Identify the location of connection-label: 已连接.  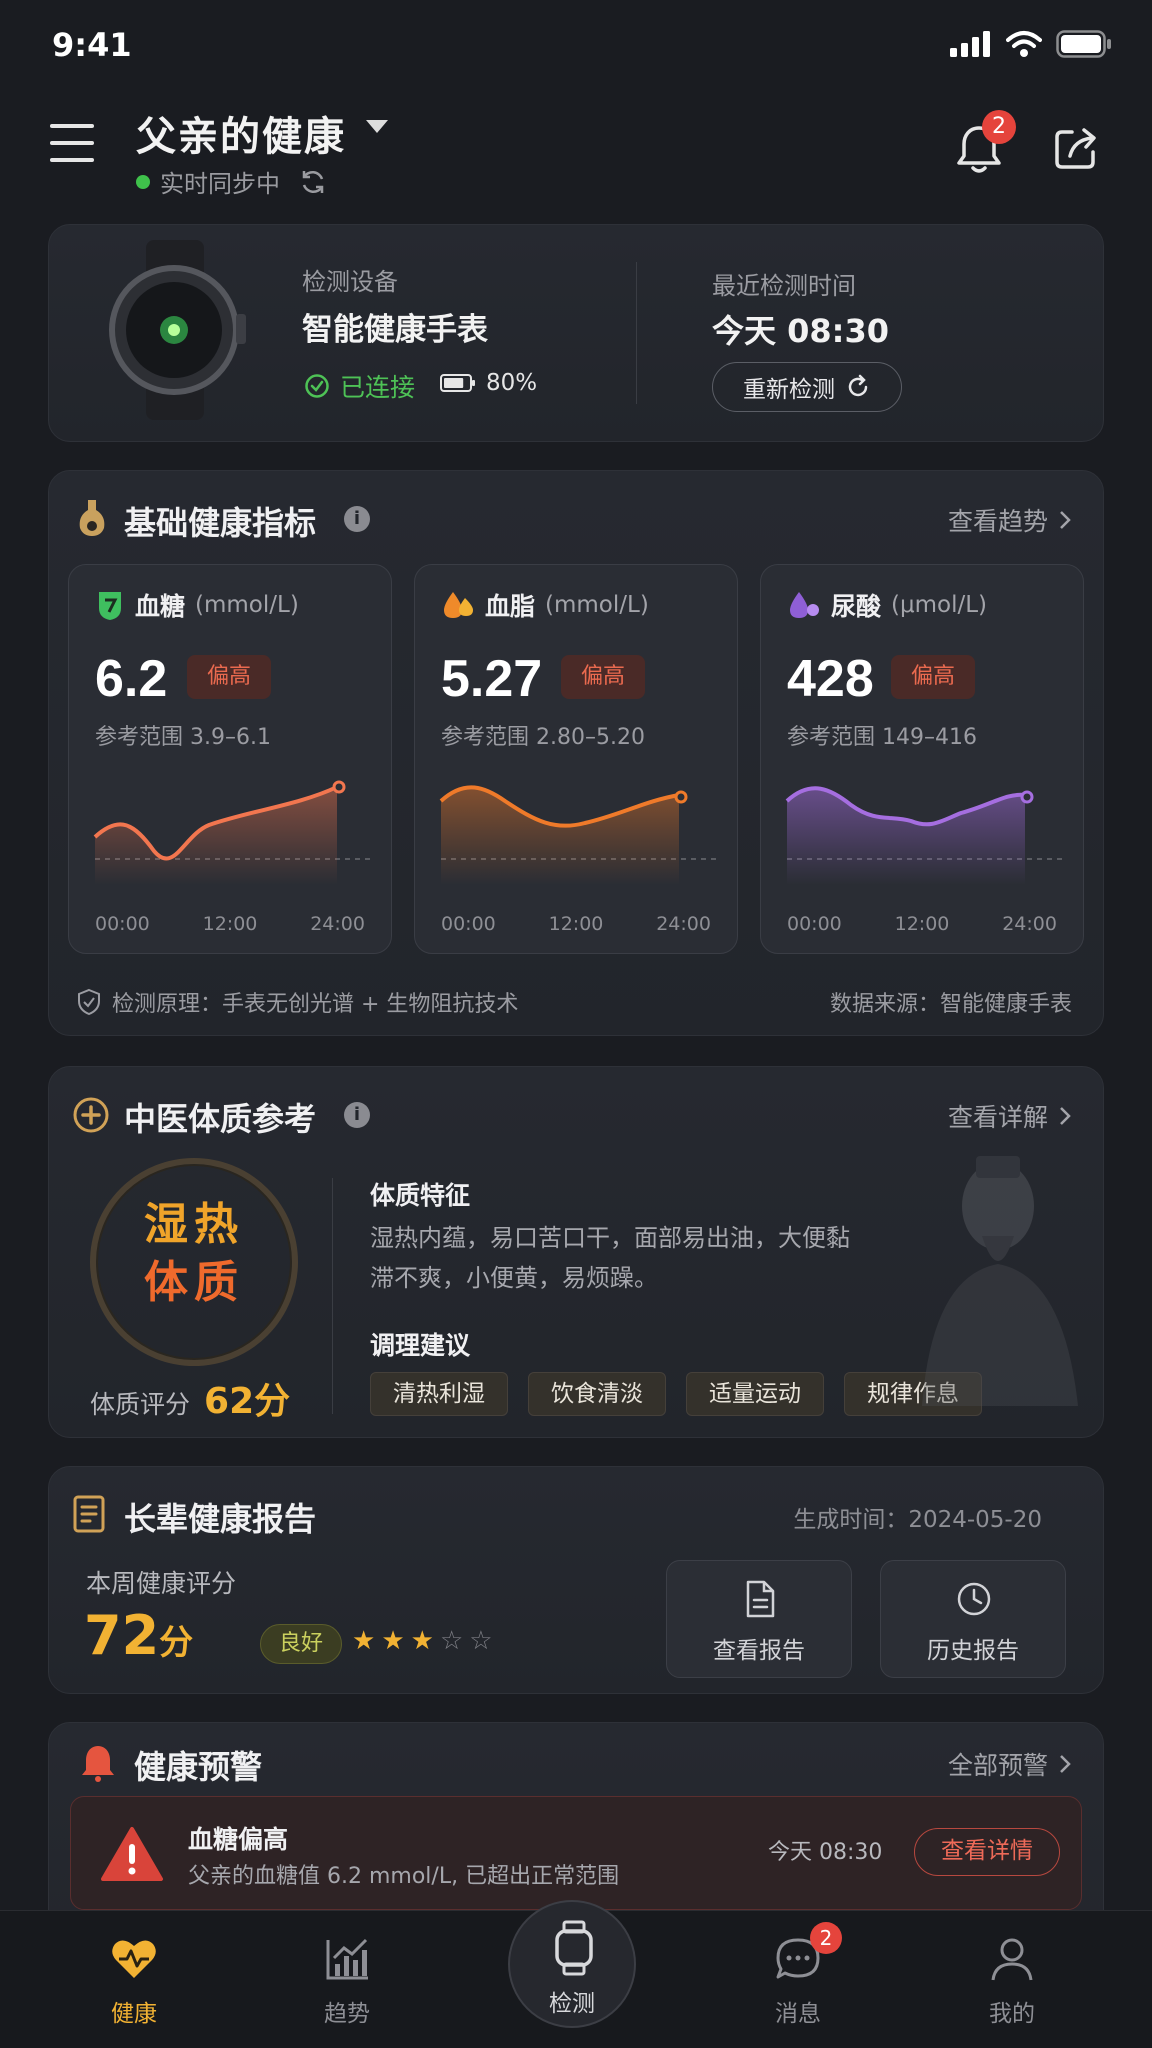
(378, 387).